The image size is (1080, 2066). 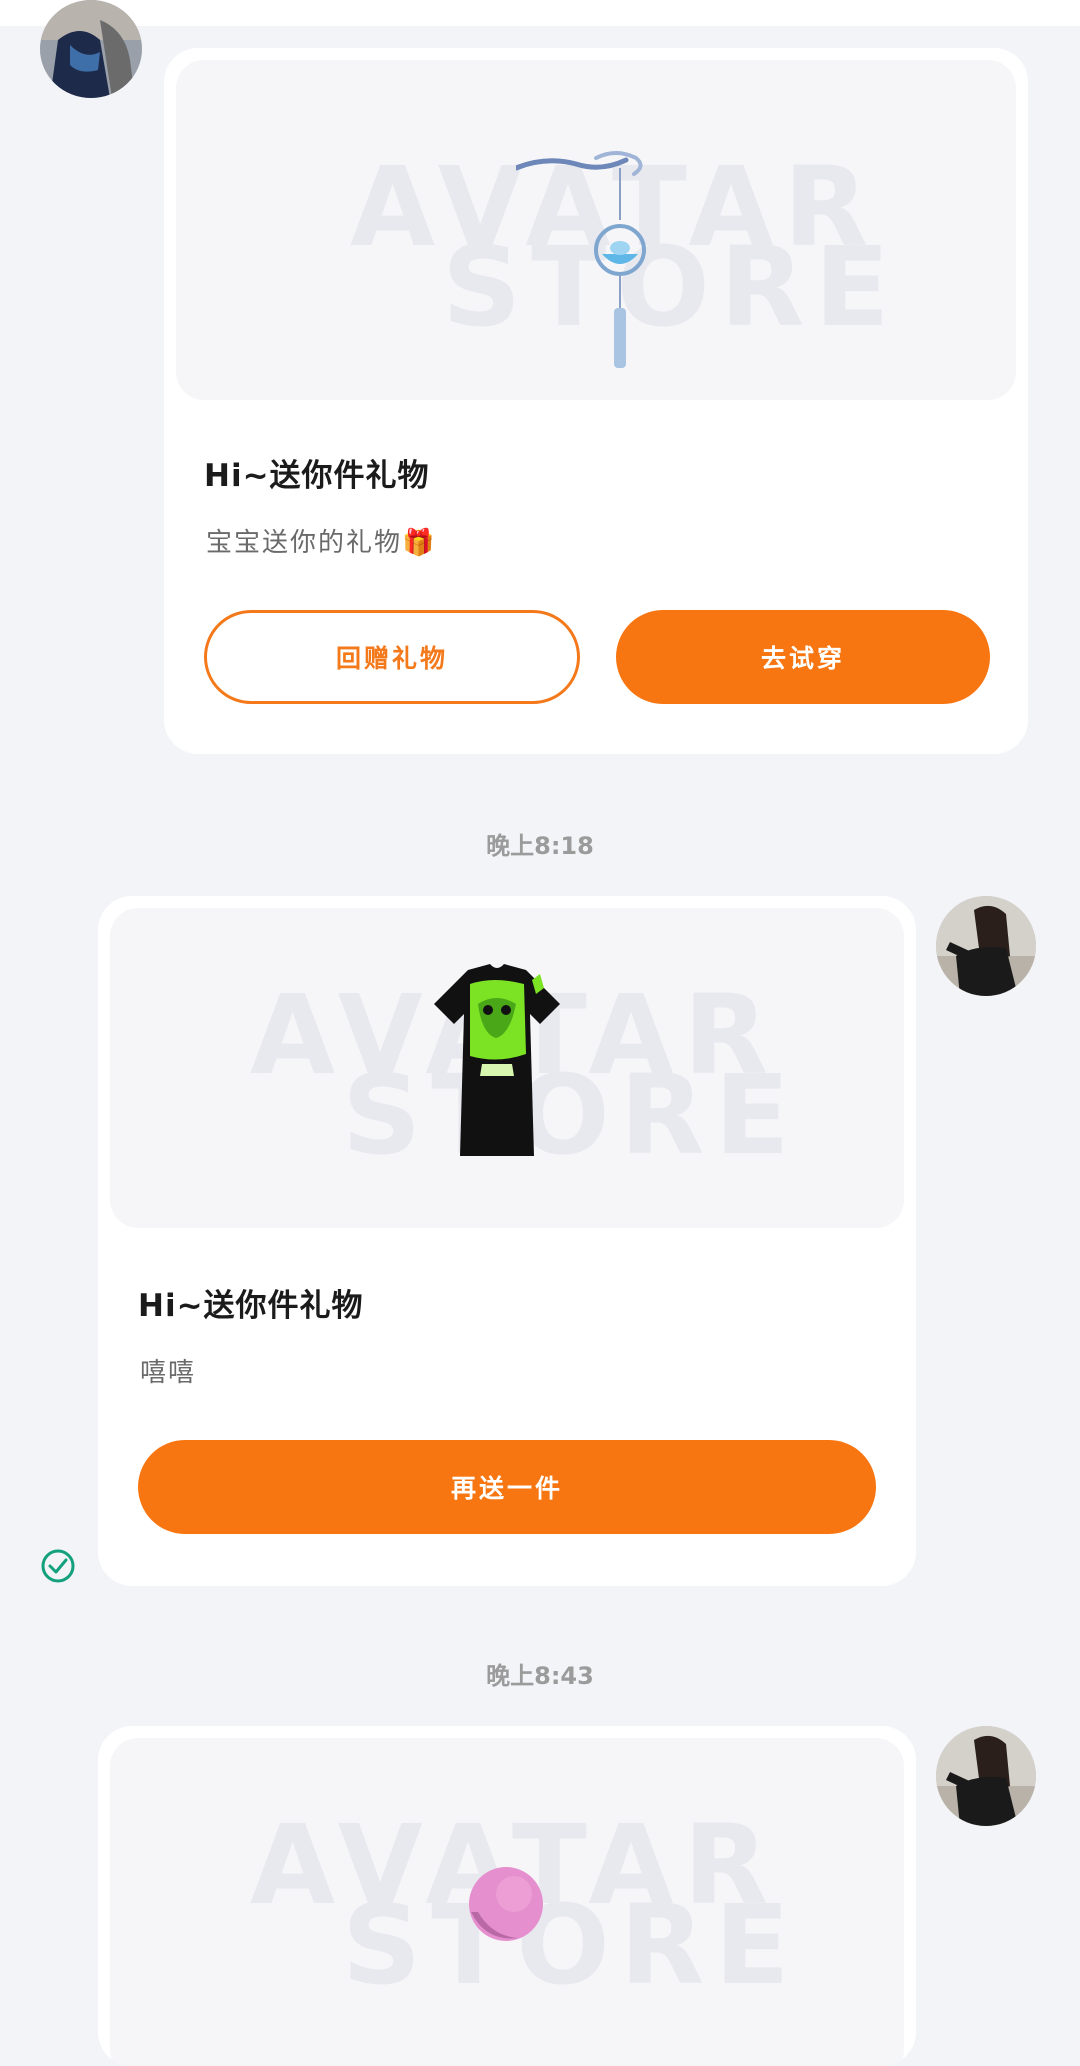 What do you see at coordinates (540, 846) in the screenshot?
I see `timestamp: 晚上8:18` at bounding box center [540, 846].